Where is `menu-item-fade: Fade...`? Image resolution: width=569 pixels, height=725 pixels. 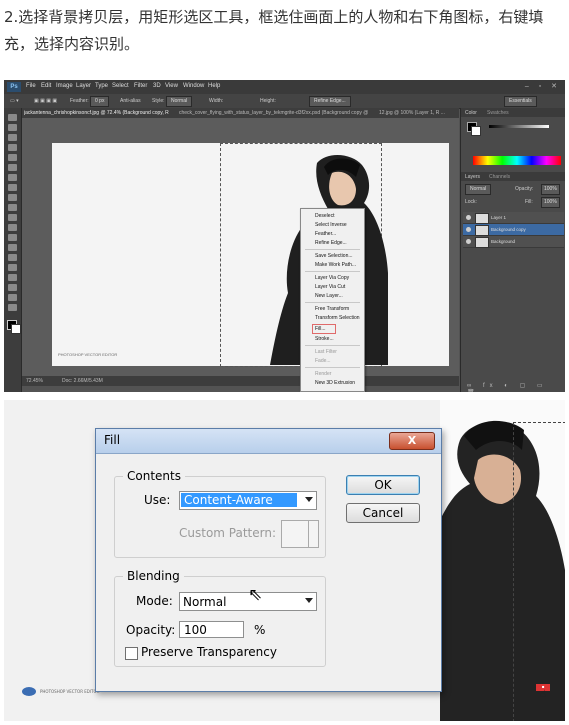
menu-item-fade: Fade... is located at coordinates (323, 361).